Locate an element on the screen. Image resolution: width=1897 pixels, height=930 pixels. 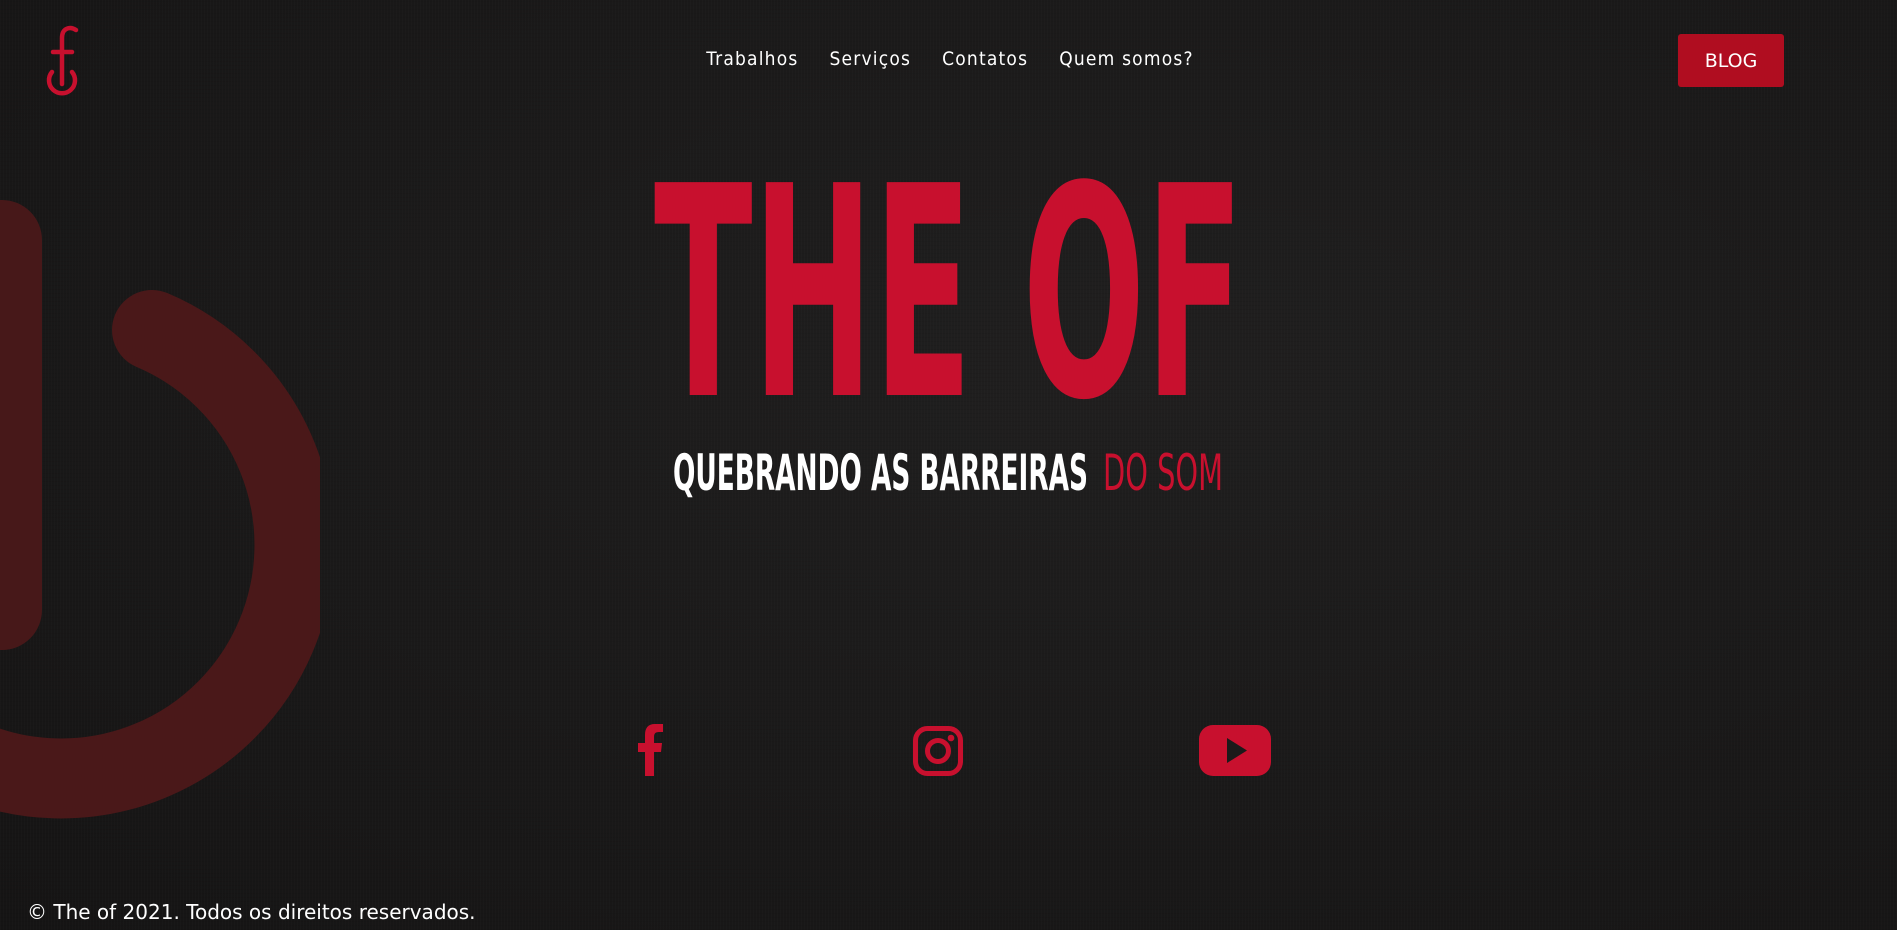
youtube-icon is located at coordinates (1235, 750).